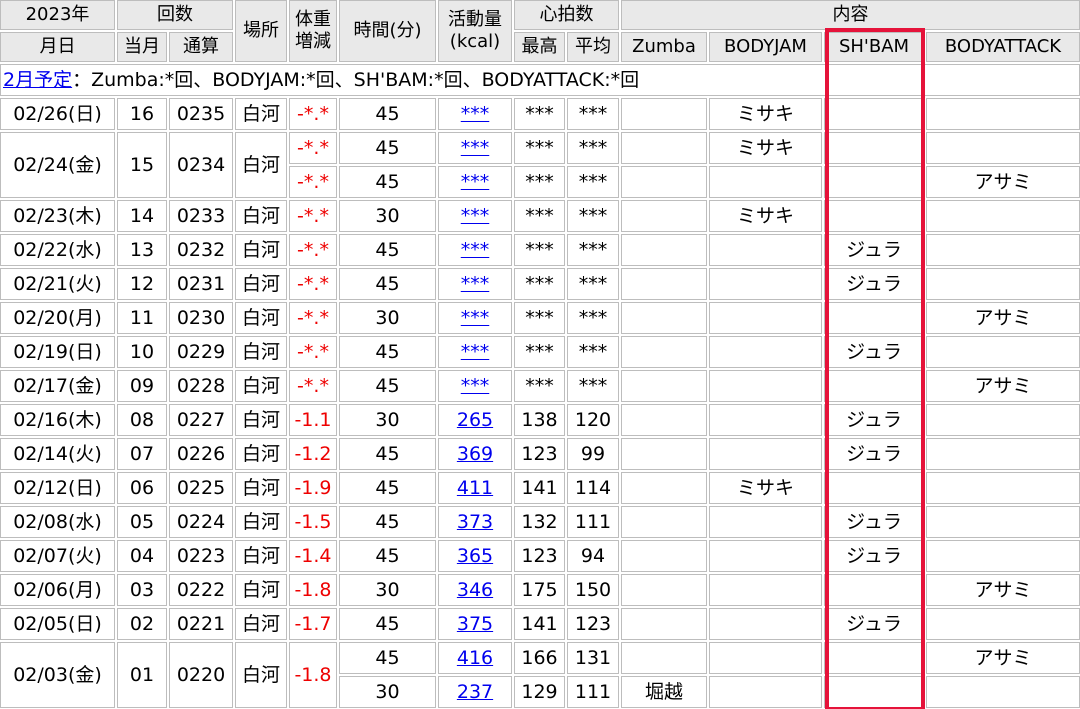 The image size is (1080, 709). I want to click on cell-month: 02, so click(142, 624).